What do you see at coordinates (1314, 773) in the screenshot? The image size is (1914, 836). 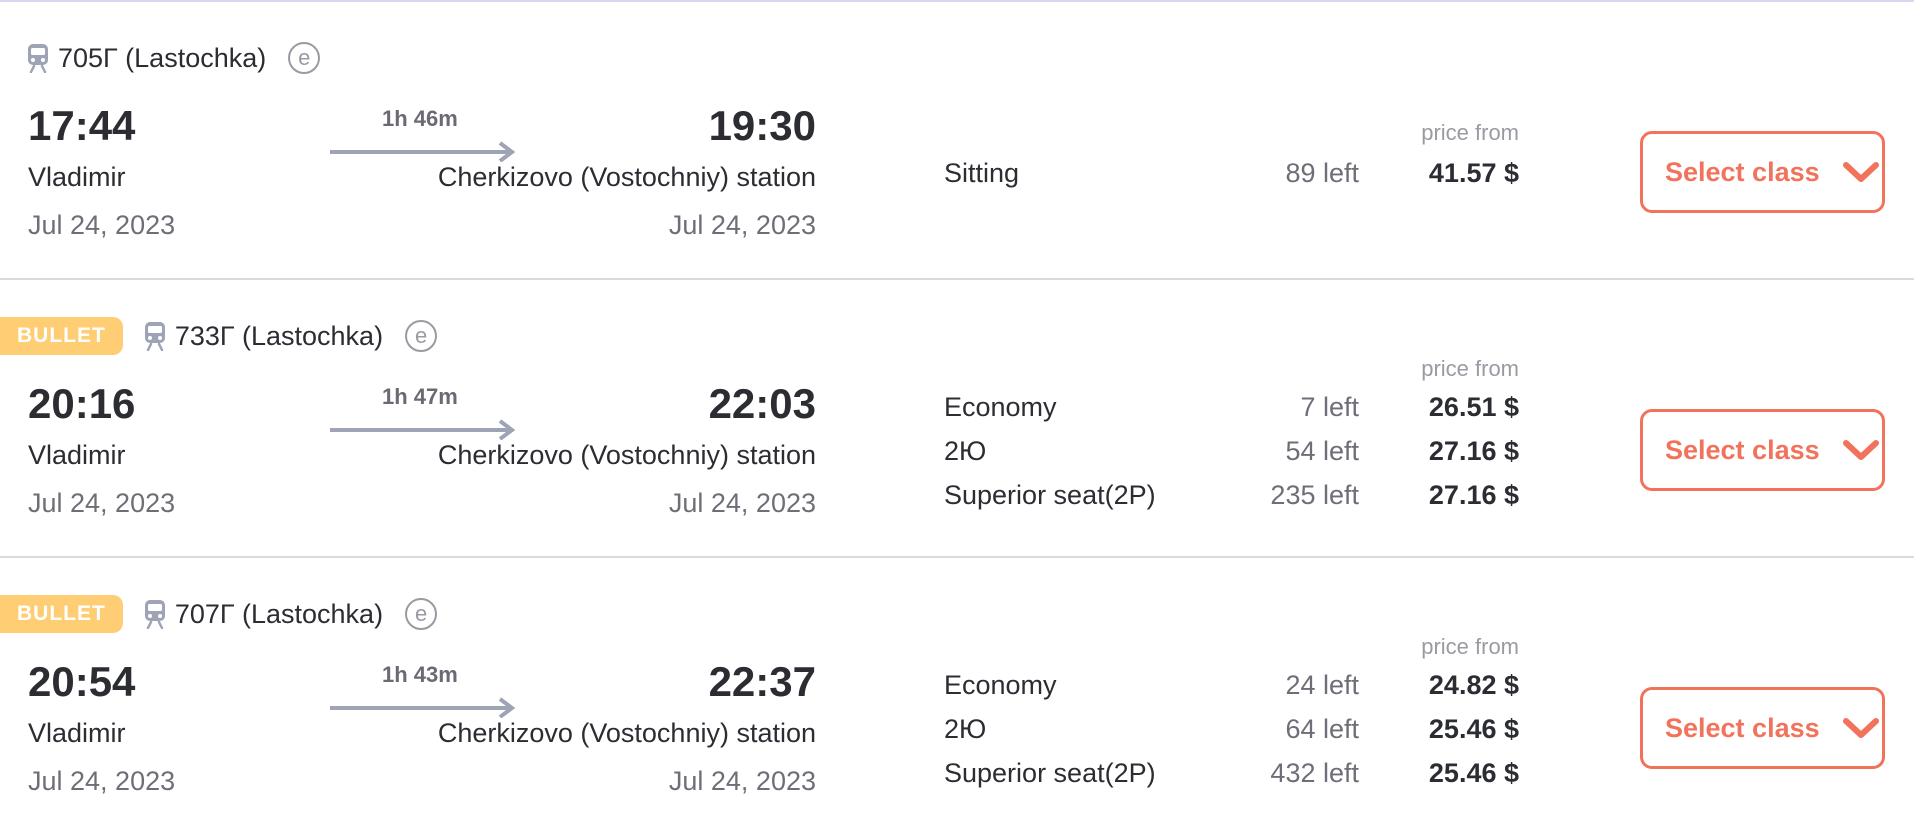 I see `seats-left: 432 left` at bounding box center [1314, 773].